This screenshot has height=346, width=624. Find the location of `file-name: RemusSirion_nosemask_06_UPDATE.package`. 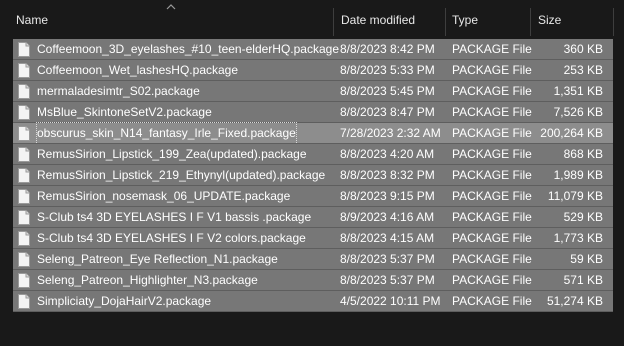

file-name: RemusSirion_nosemask_06_UPDATE.package is located at coordinates (164, 196).